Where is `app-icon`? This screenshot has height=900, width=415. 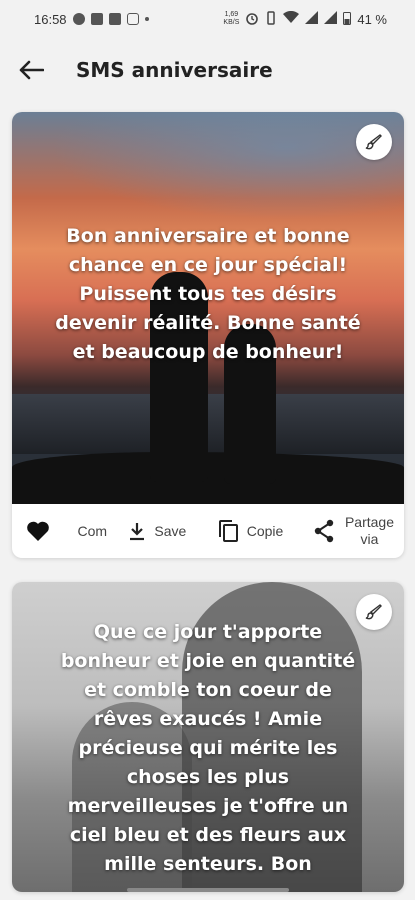
app-icon is located at coordinates (96, 19).